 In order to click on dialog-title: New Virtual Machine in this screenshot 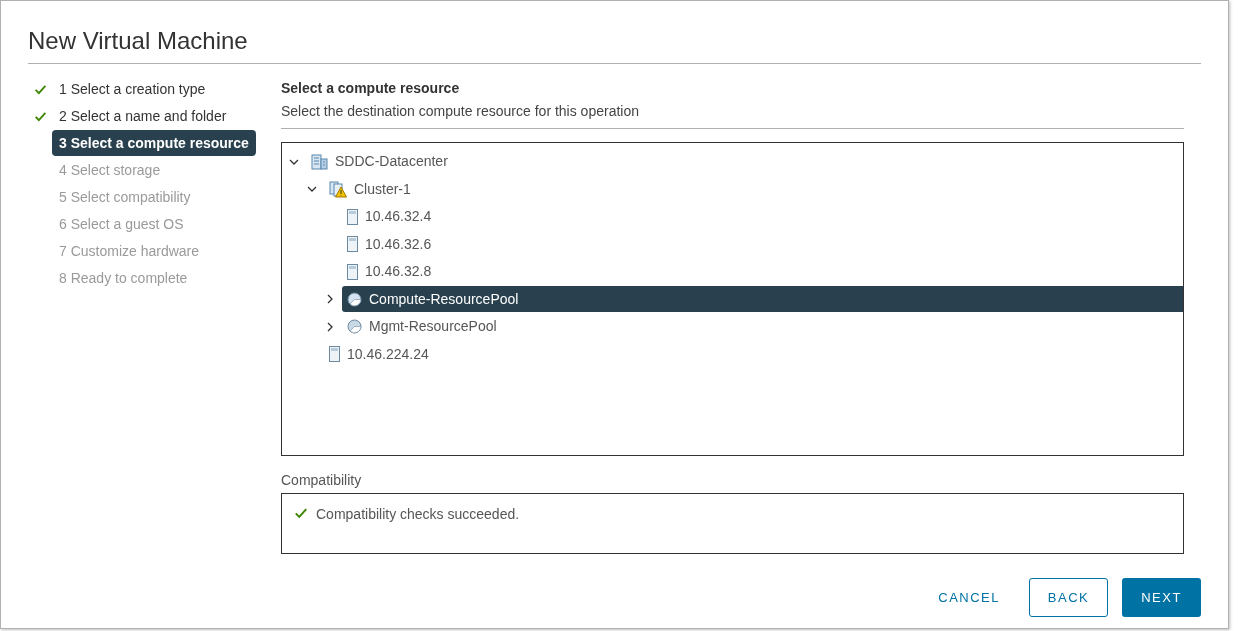, I will do `click(614, 32)`.